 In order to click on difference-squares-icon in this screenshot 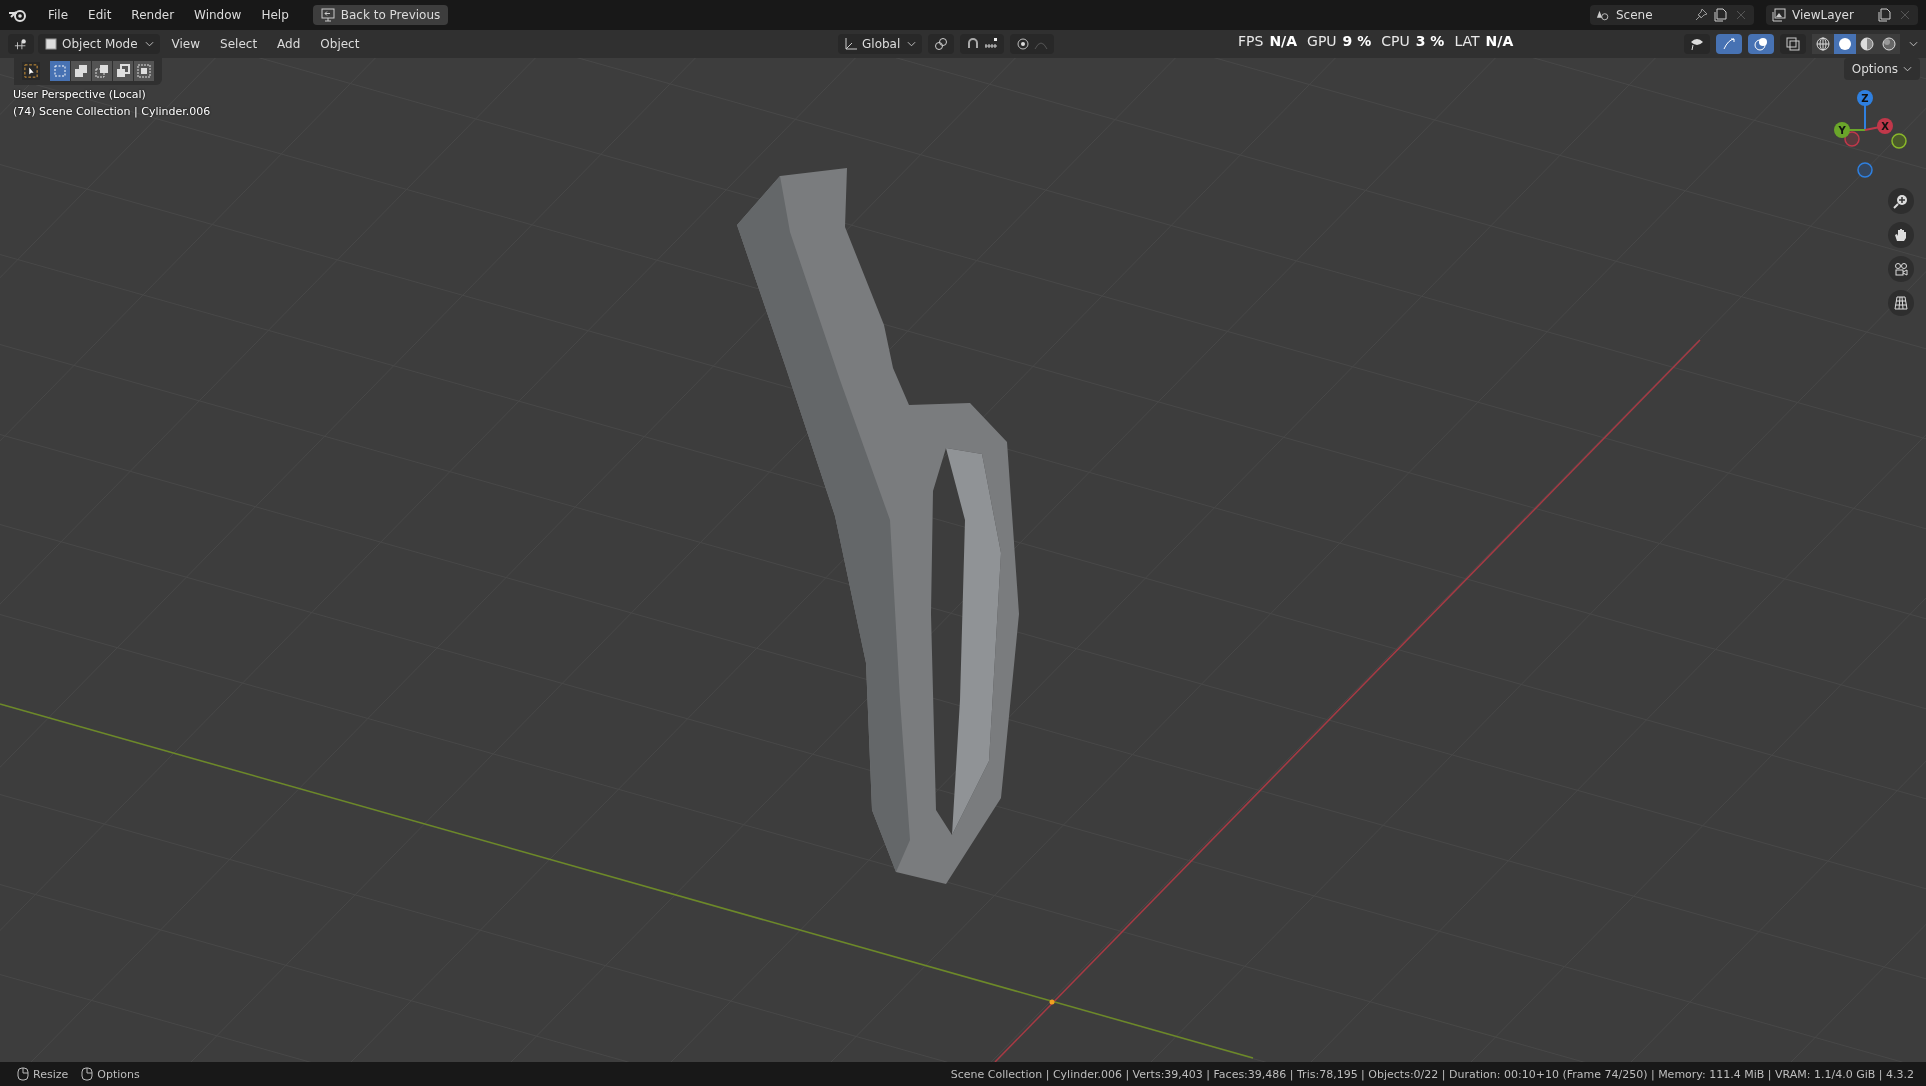, I will do `click(123, 71)`.